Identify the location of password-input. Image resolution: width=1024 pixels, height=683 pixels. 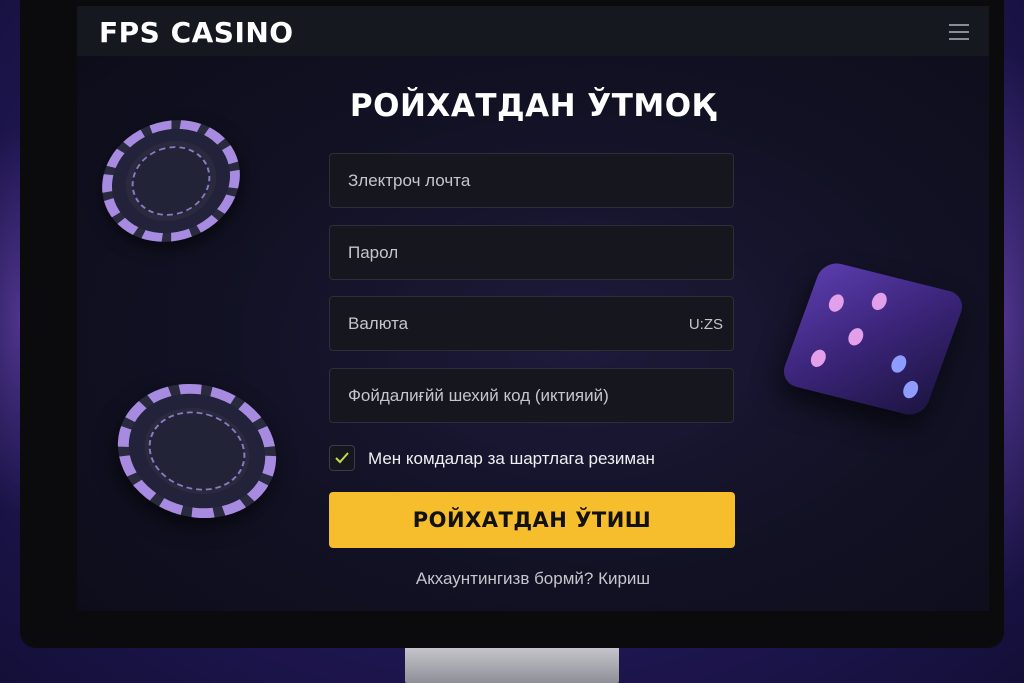
(531, 252).